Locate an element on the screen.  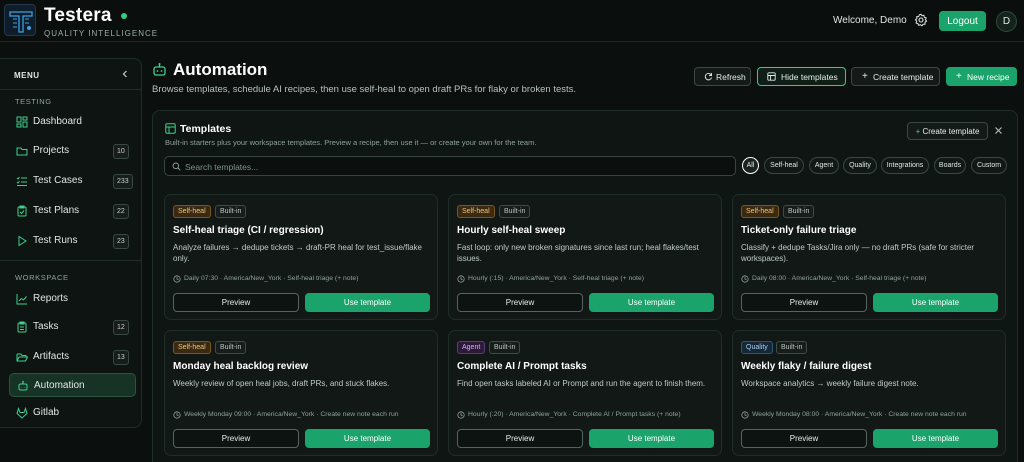
gear-icon is located at coordinates (921, 20).